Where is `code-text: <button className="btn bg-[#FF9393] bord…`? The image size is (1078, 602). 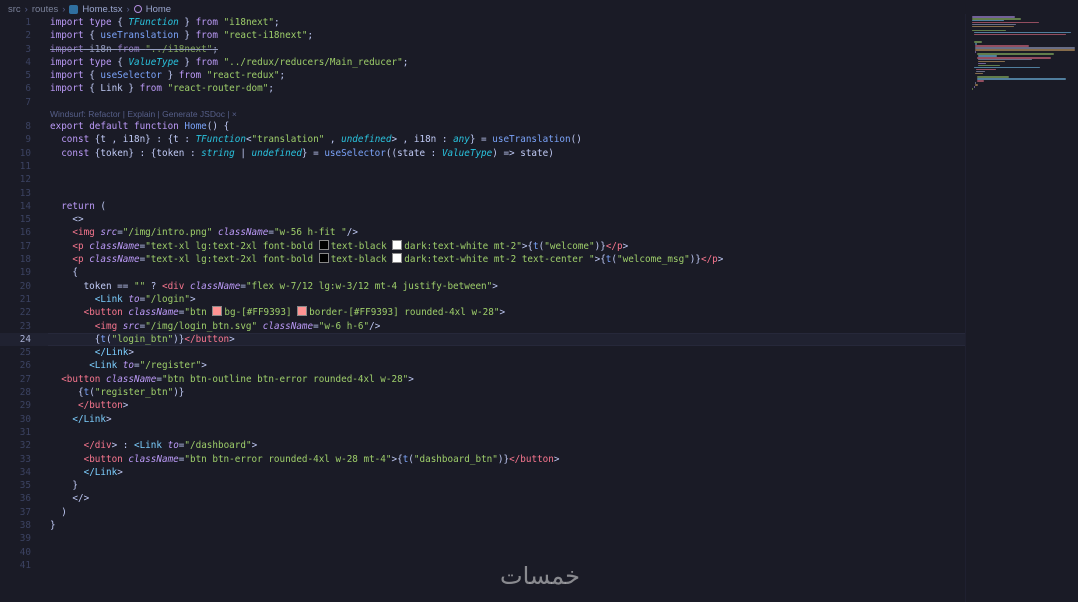
code-text: <button className="btn bg-[#FF9393] bord… is located at coordinates (277, 312).